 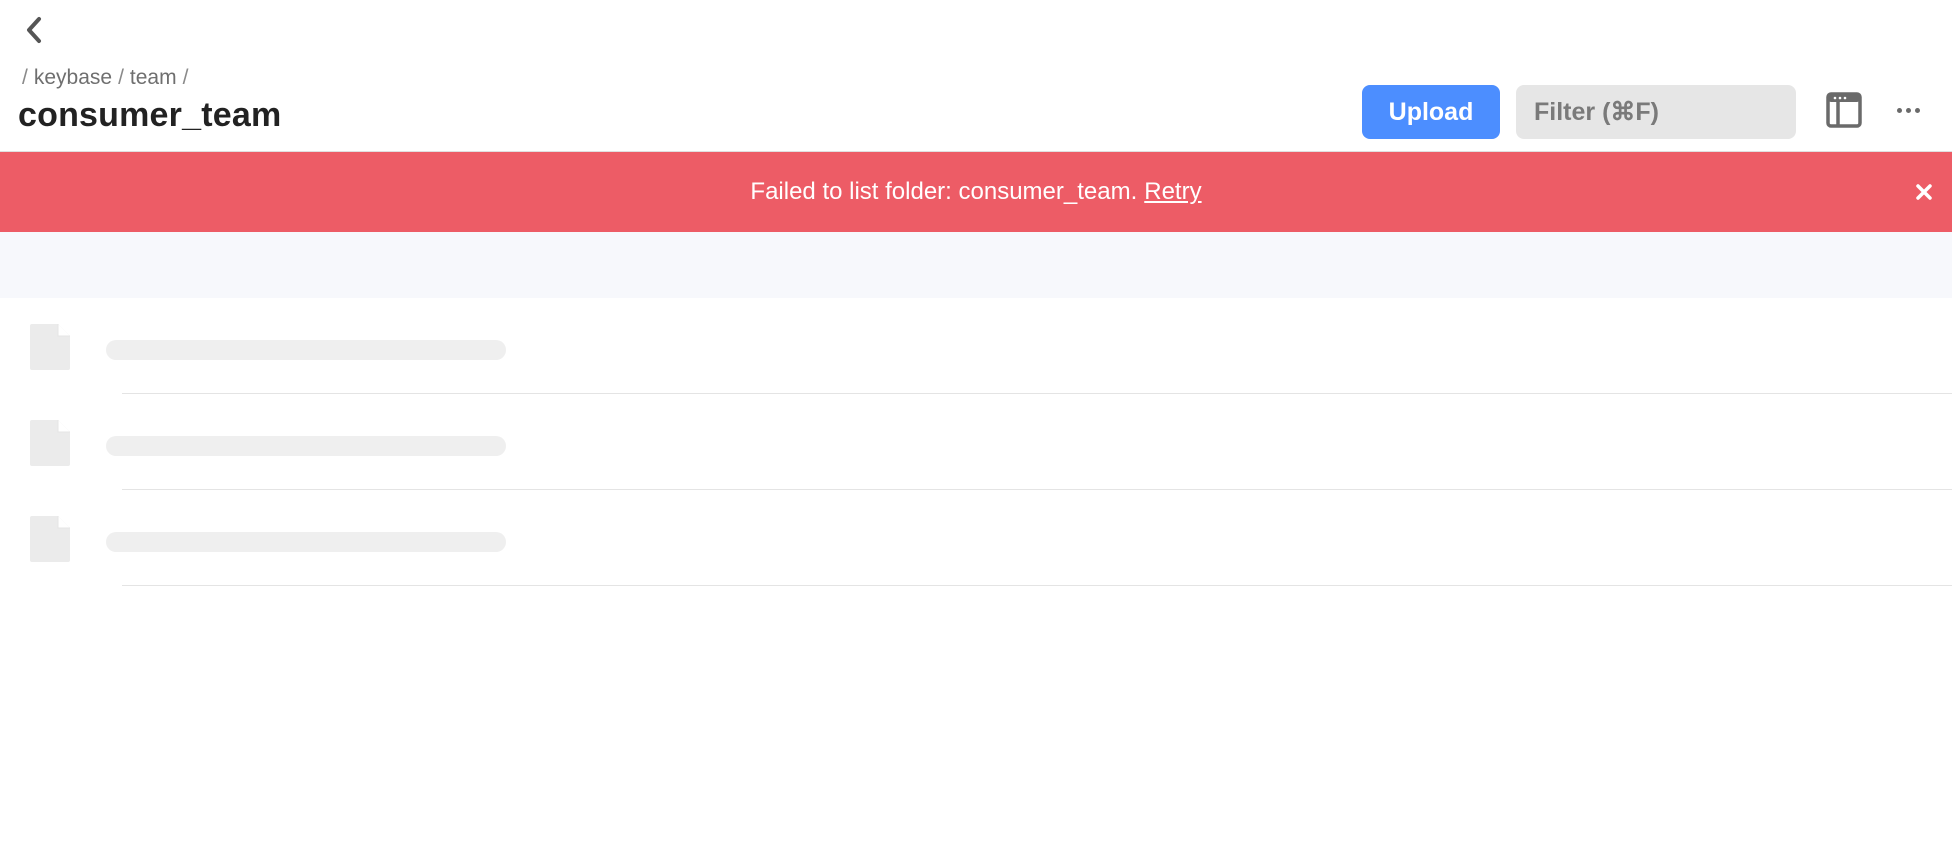 I want to click on close-icon, so click(x=1924, y=192).